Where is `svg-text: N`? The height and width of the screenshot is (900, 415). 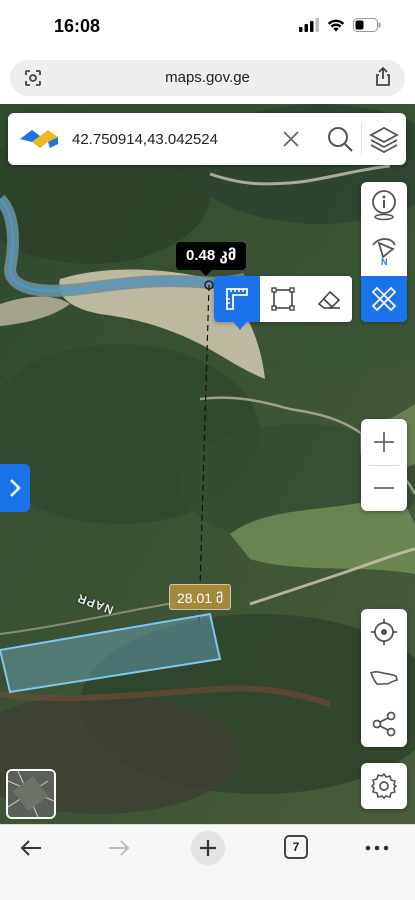
svg-text: N is located at coordinates (384, 262).